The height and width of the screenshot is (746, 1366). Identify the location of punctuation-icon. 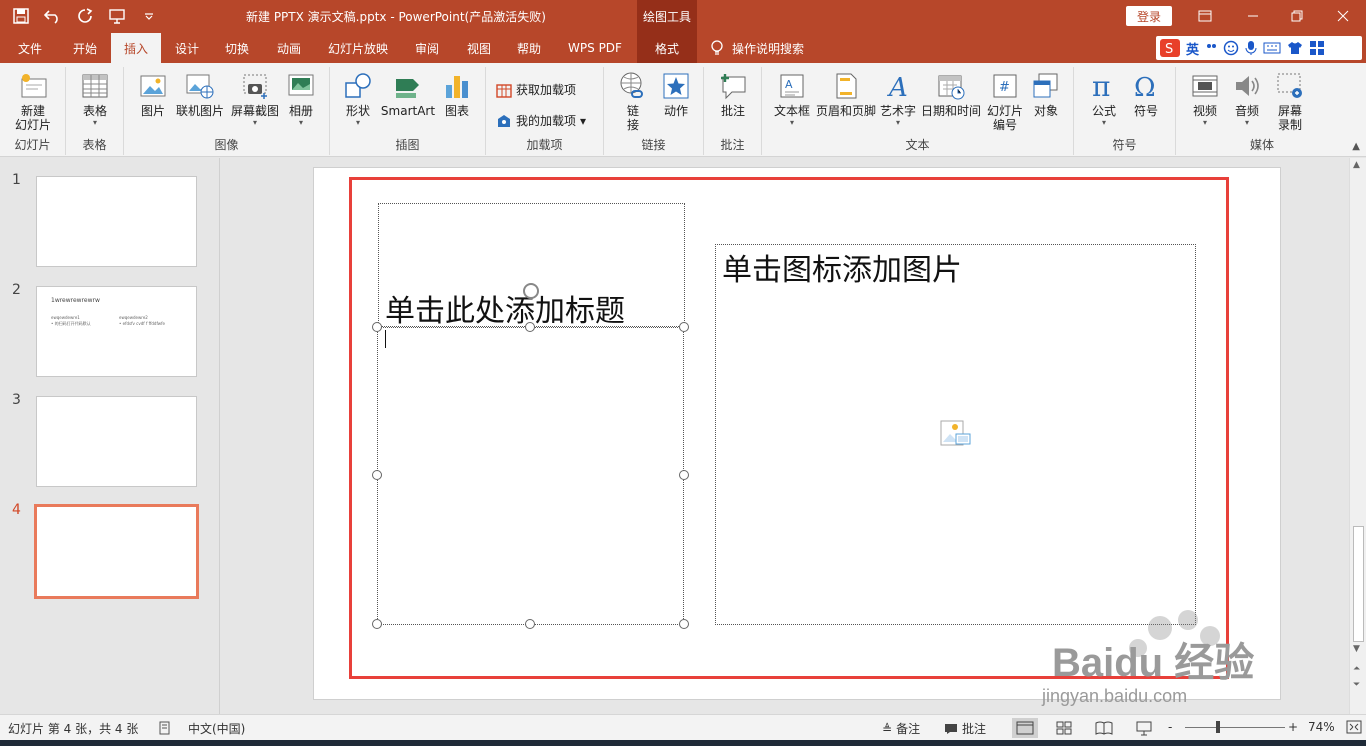
(1211, 48).